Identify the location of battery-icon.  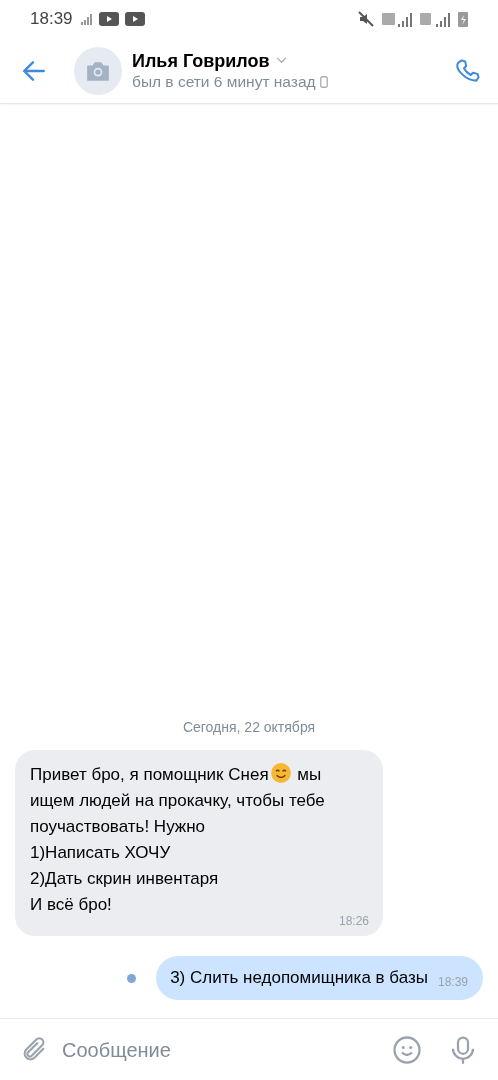
(463, 19).